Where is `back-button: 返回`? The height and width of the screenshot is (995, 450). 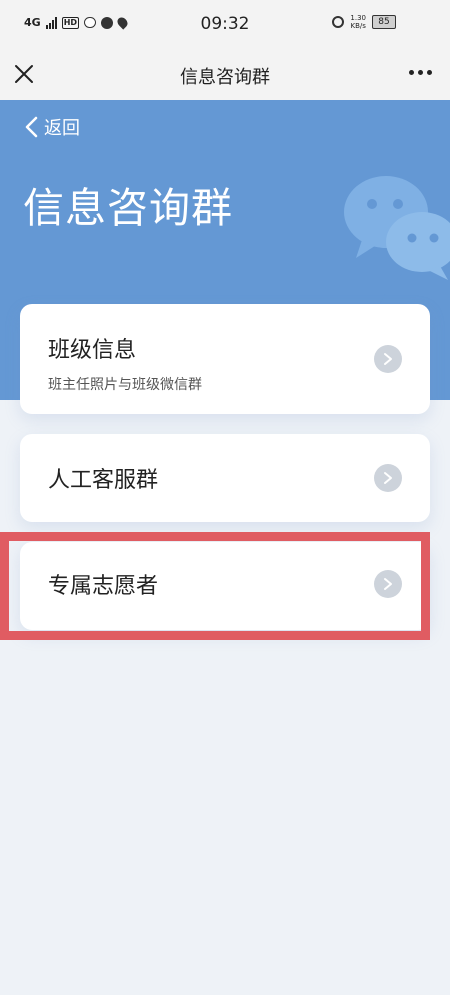 back-button: 返回 is located at coordinates (52, 127).